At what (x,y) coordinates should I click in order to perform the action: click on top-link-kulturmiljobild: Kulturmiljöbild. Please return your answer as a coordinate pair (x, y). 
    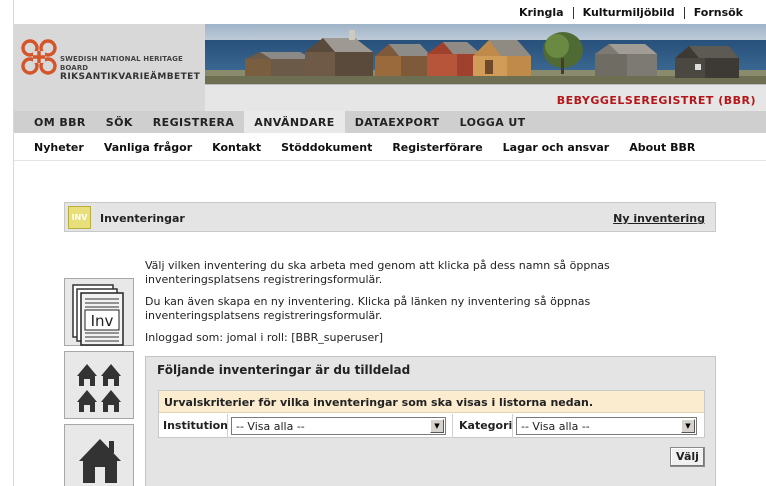
    Looking at the image, I should click on (628, 13).